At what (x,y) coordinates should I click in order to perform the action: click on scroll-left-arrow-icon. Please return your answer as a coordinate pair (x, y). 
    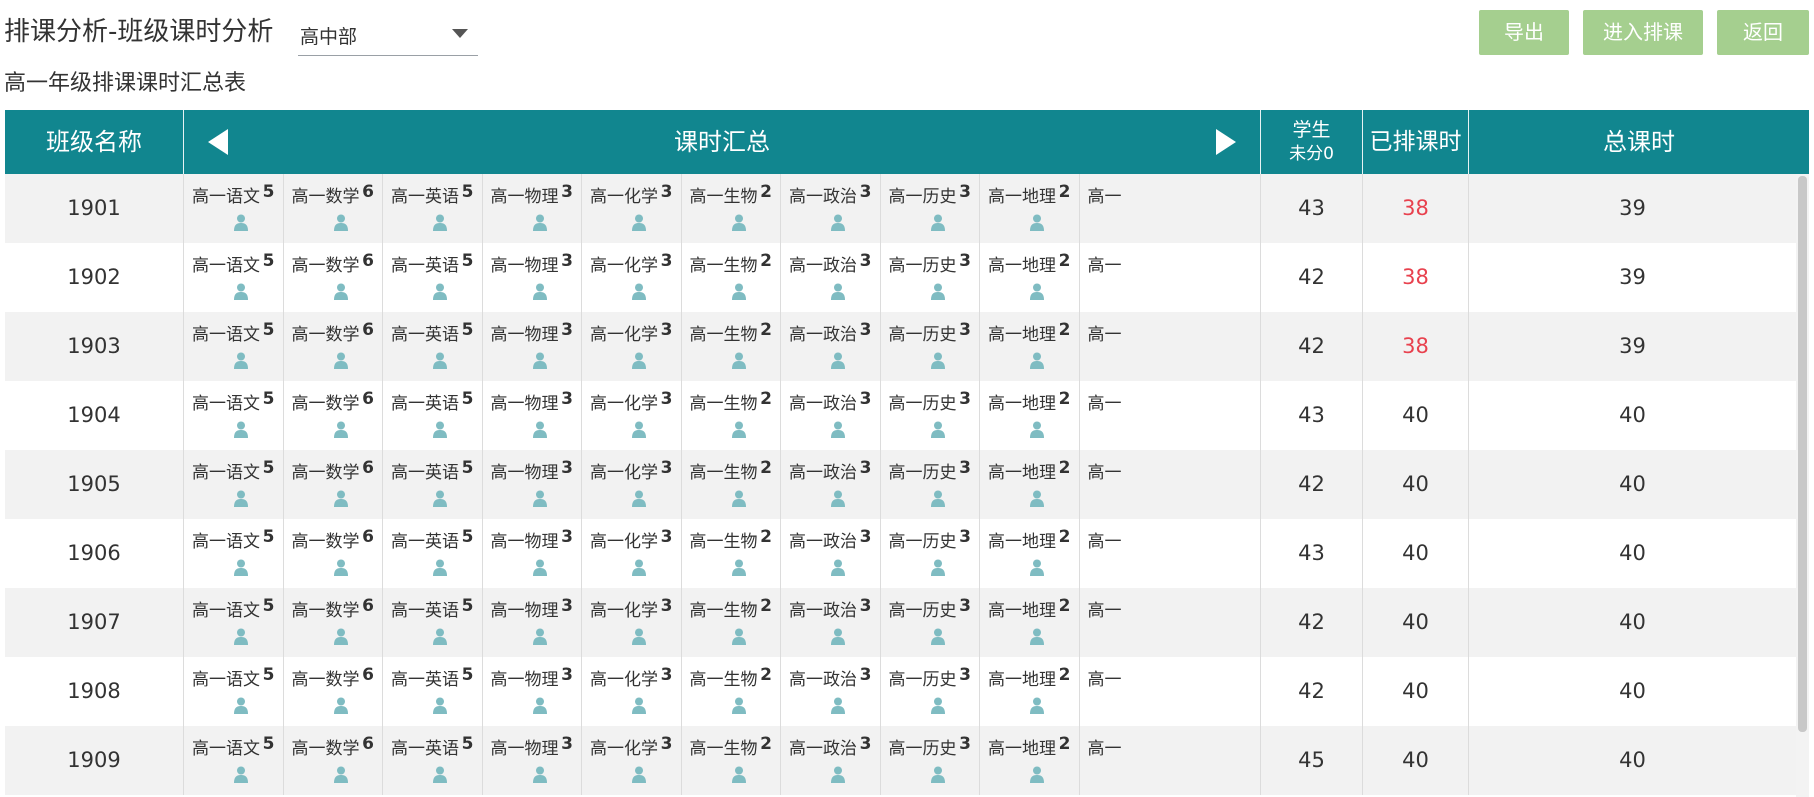
    Looking at the image, I should click on (218, 142).